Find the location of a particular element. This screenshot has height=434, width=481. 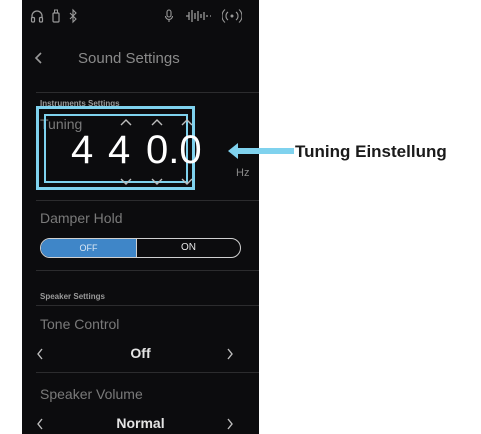

speaker-volume-value: Normal is located at coordinates (140, 423).